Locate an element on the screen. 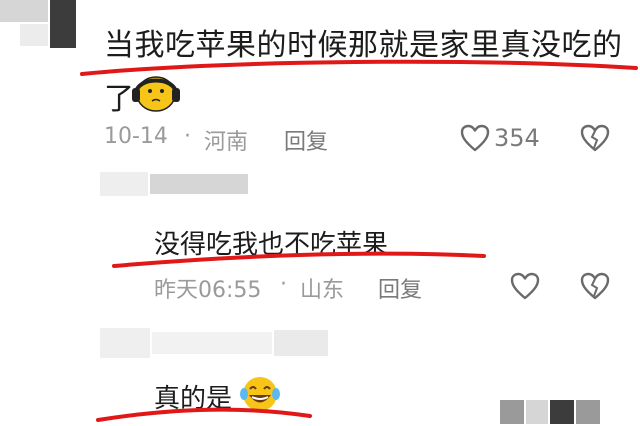 The height and width of the screenshot is (426, 640). comment-1-date: 10-14 is located at coordinates (136, 136).